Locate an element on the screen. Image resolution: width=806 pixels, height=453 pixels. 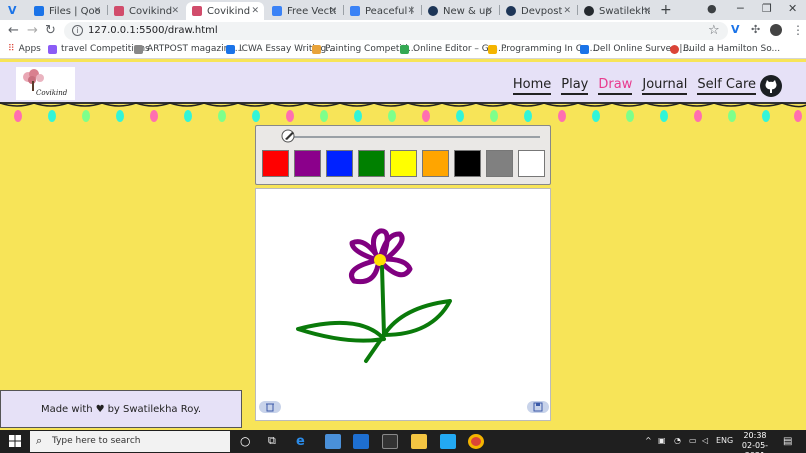
file-explorer-icon is located at coordinates (419, 441).